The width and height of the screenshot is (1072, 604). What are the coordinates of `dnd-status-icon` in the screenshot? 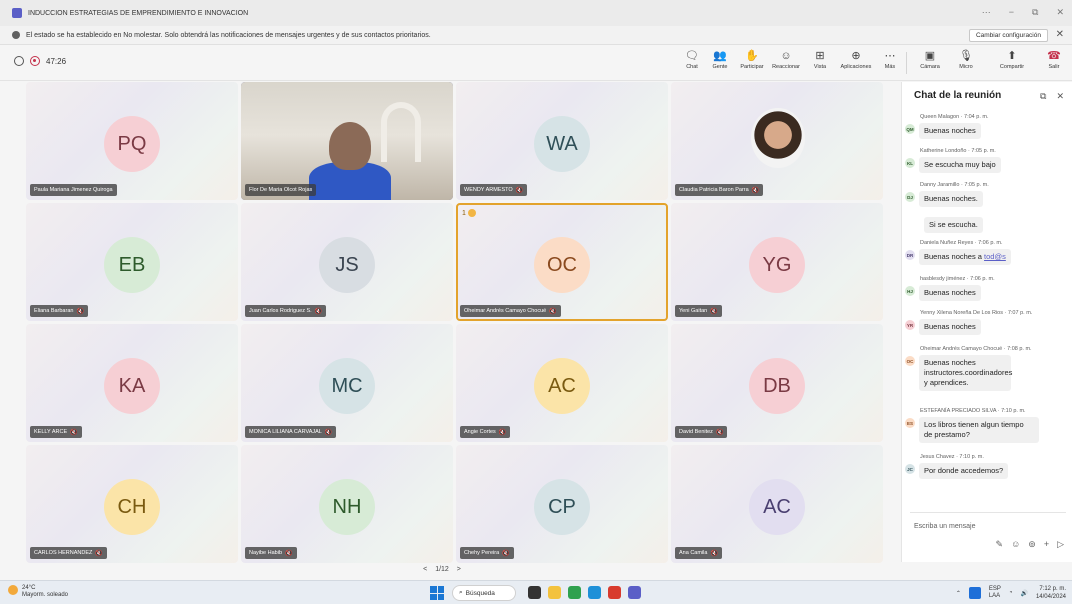 It's located at (16, 35).